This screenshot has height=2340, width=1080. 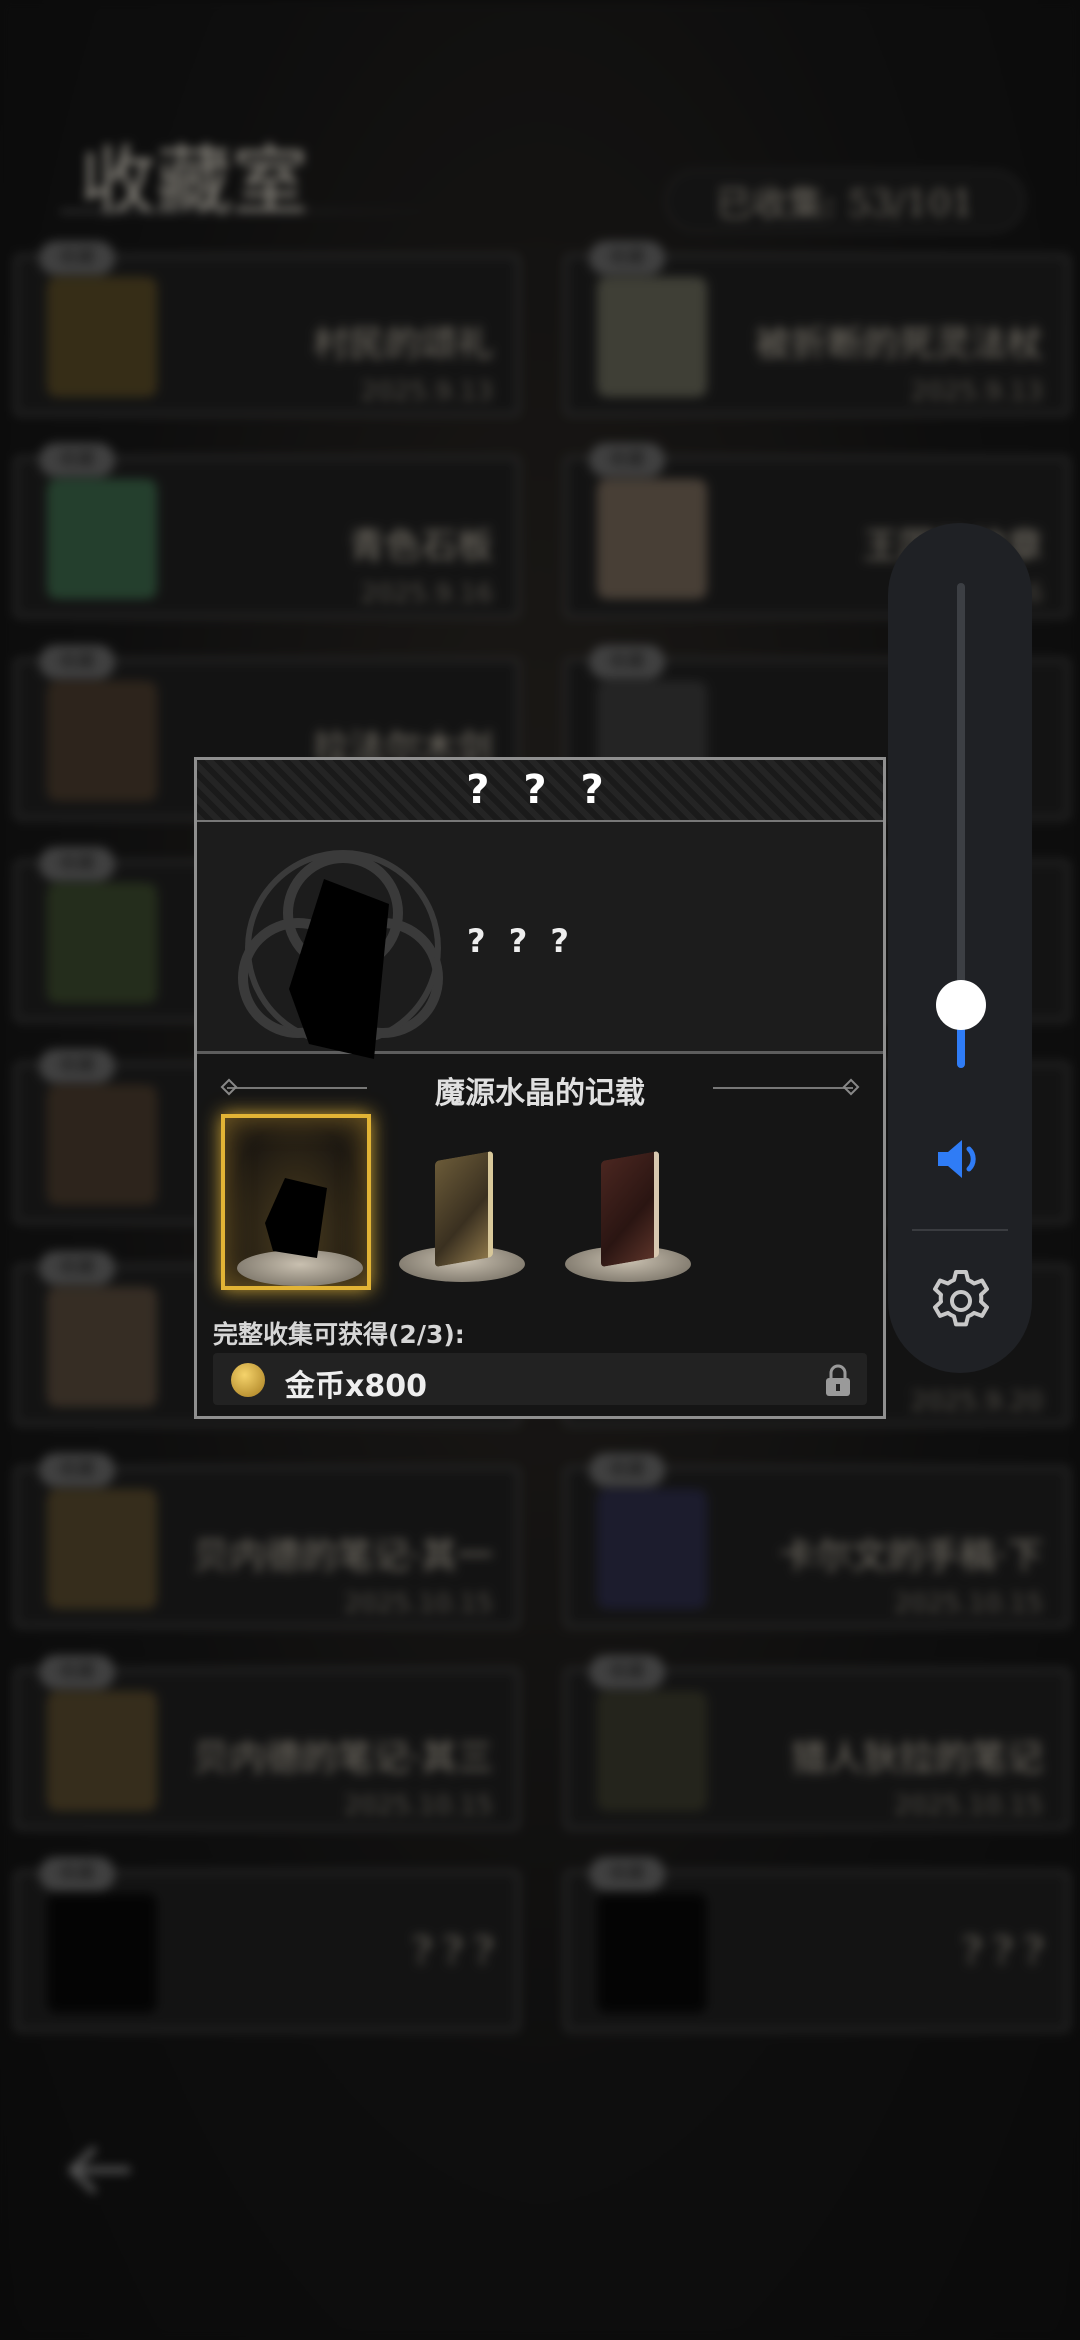 What do you see at coordinates (356, 1386) in the screenshot?
I see `reward-text: 金币x800` at bounding box center [356, 1386].